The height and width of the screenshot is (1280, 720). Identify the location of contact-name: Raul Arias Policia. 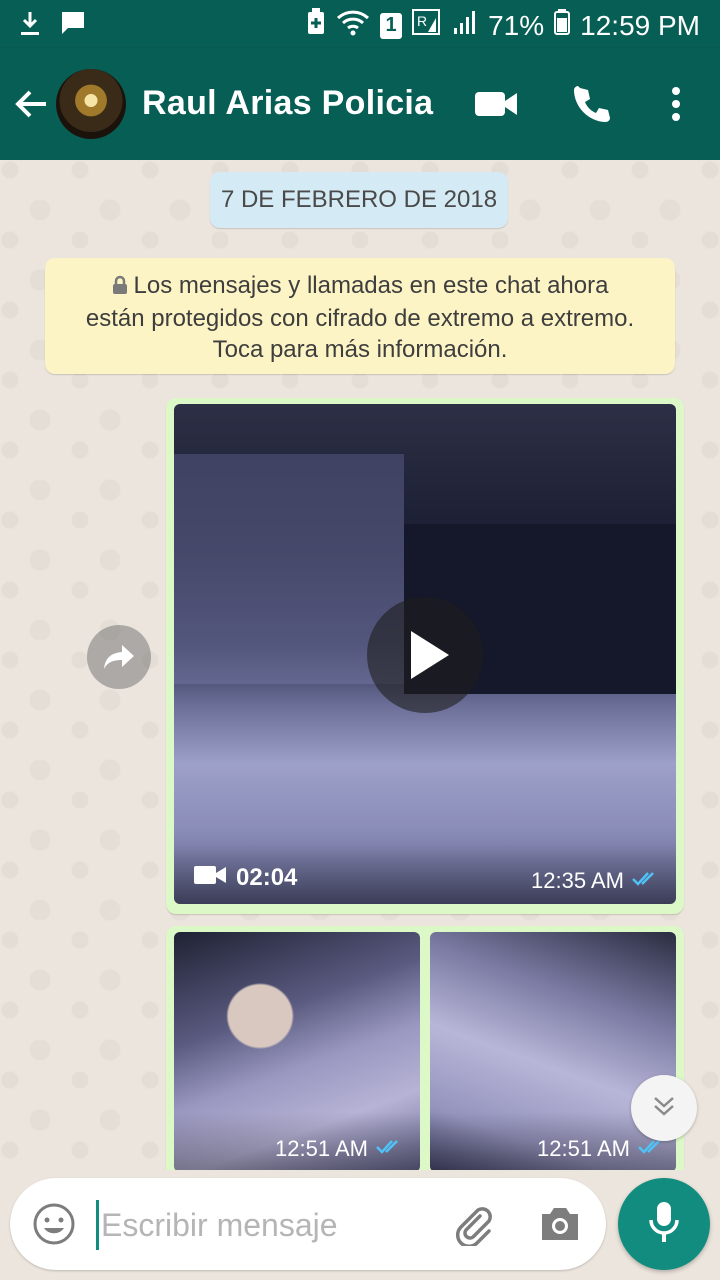
(287, 103).